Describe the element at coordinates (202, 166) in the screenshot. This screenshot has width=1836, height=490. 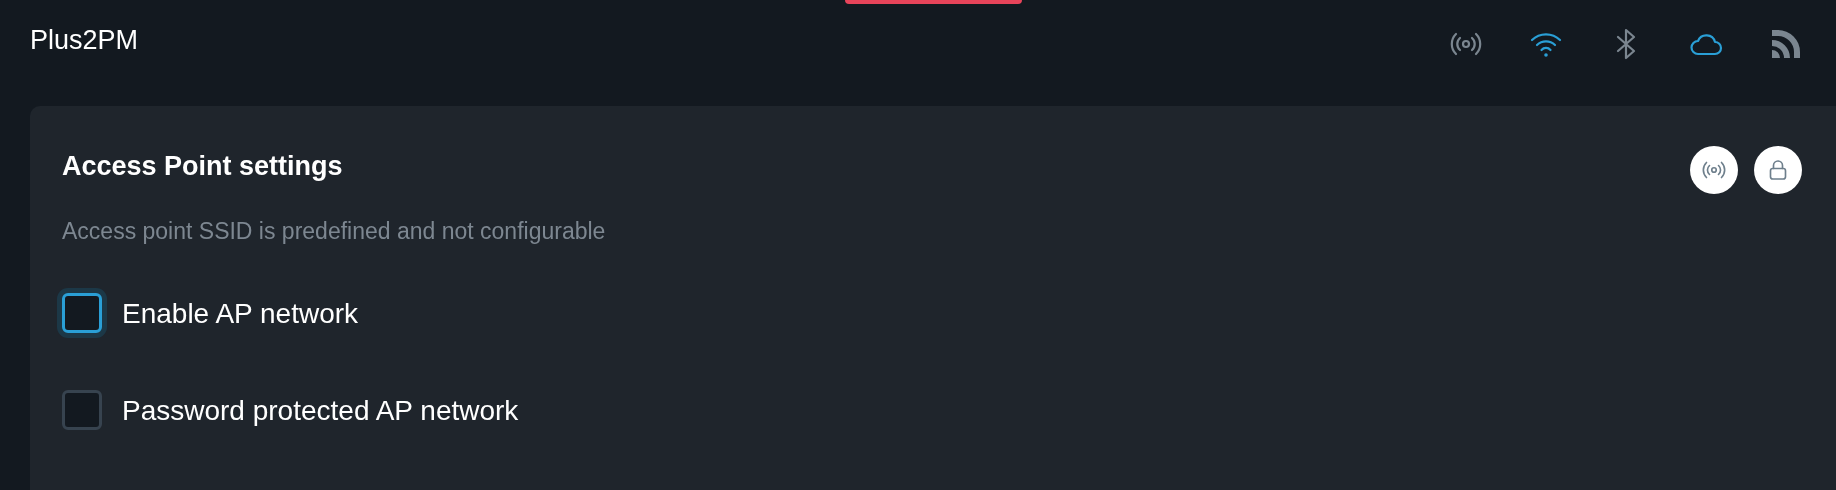
I see `card-title: Access Point settings` at that location.